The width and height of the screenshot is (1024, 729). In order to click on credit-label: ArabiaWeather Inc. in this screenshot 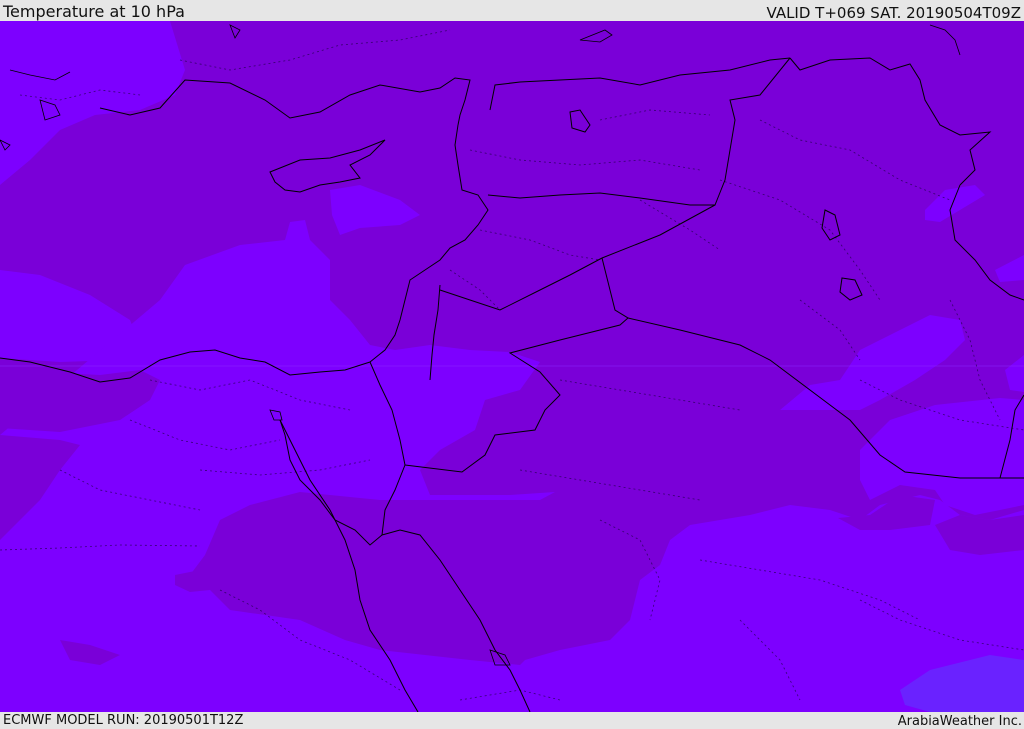, I will do `click(959, 721)`.